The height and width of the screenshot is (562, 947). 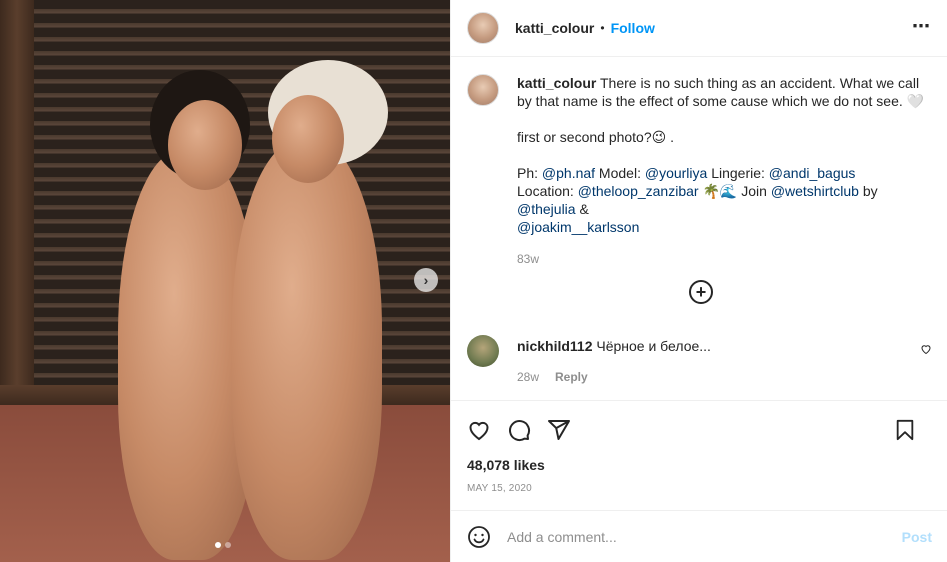 I want to click on post-date: MAY 15, 2020, so click(x=699, y=488).